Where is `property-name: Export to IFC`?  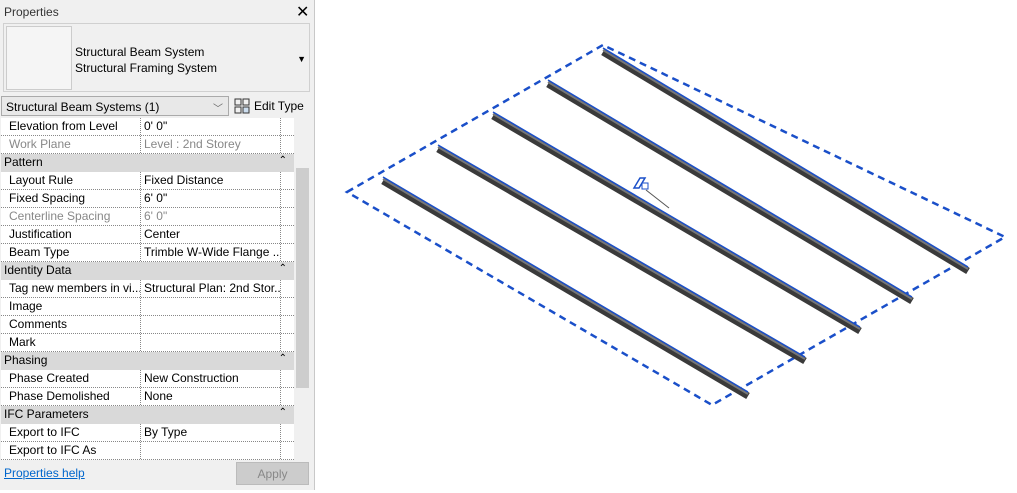
property-name: Export to IFC is located at coordinates (71, 432).